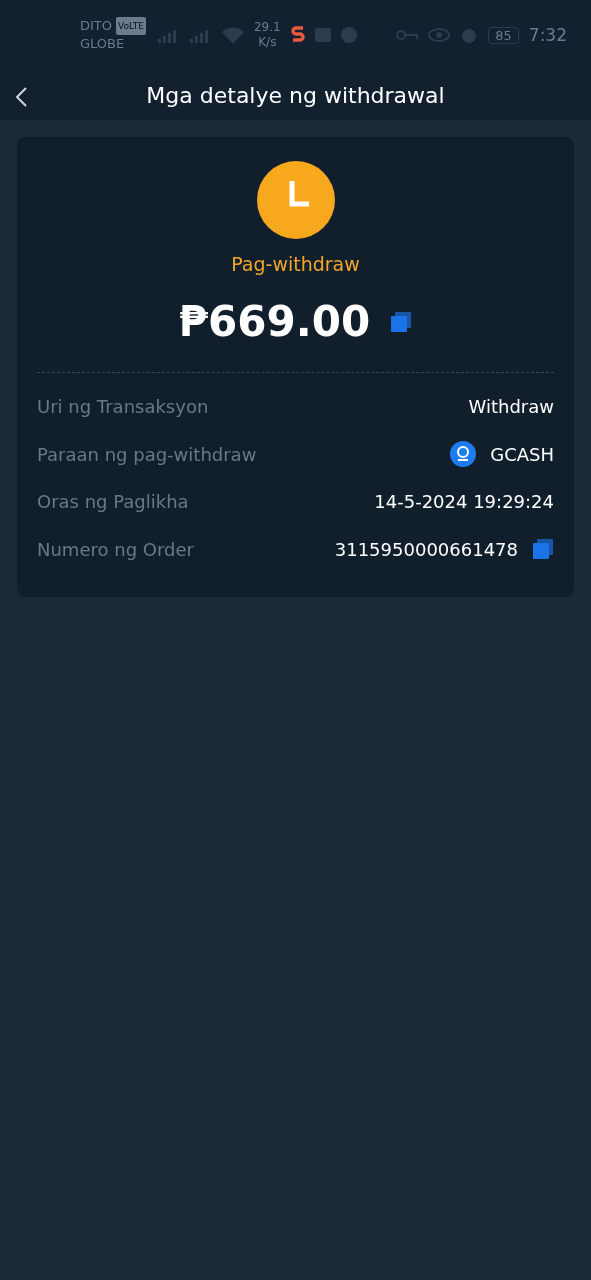 The height and width of the screenshot is (1280, 591). I want to click on battery-indicator: 85, so click(503, 35).